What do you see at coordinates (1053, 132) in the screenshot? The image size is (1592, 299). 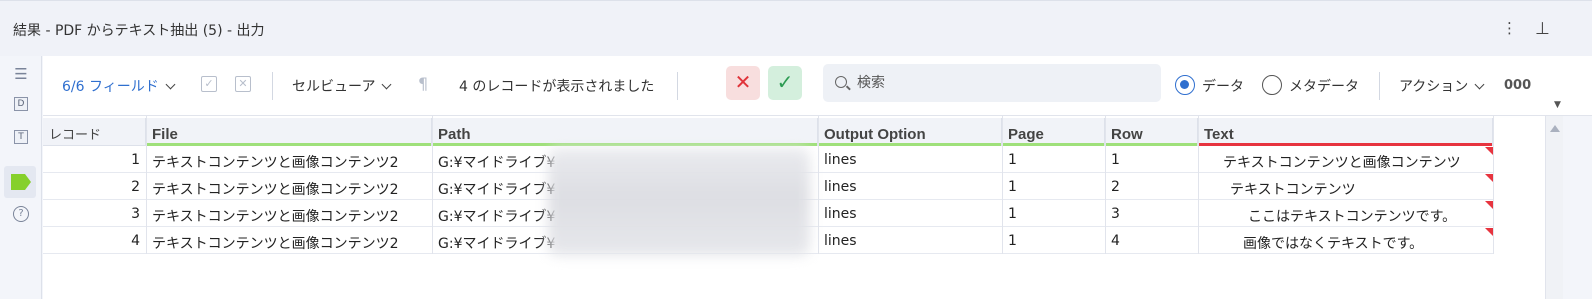 I see `column-header-page: Page` at bounding box center [1053, 132].